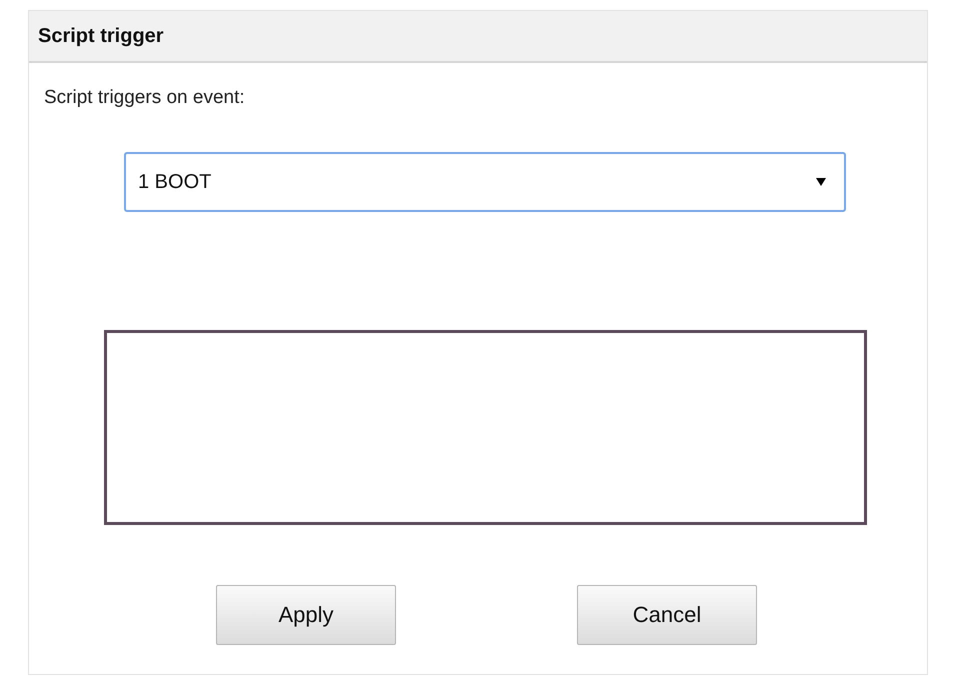  I want to click on dialog-button: Apply, so click(306, 615).